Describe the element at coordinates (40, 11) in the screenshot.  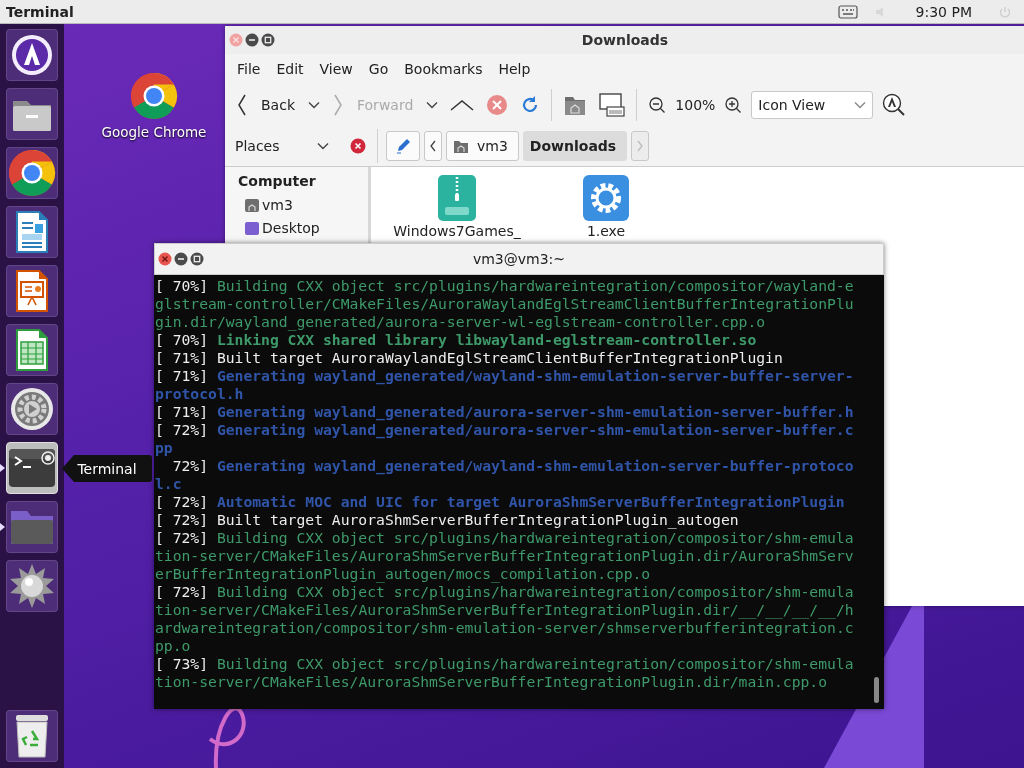
I see `app-title: Terminal` at that location.